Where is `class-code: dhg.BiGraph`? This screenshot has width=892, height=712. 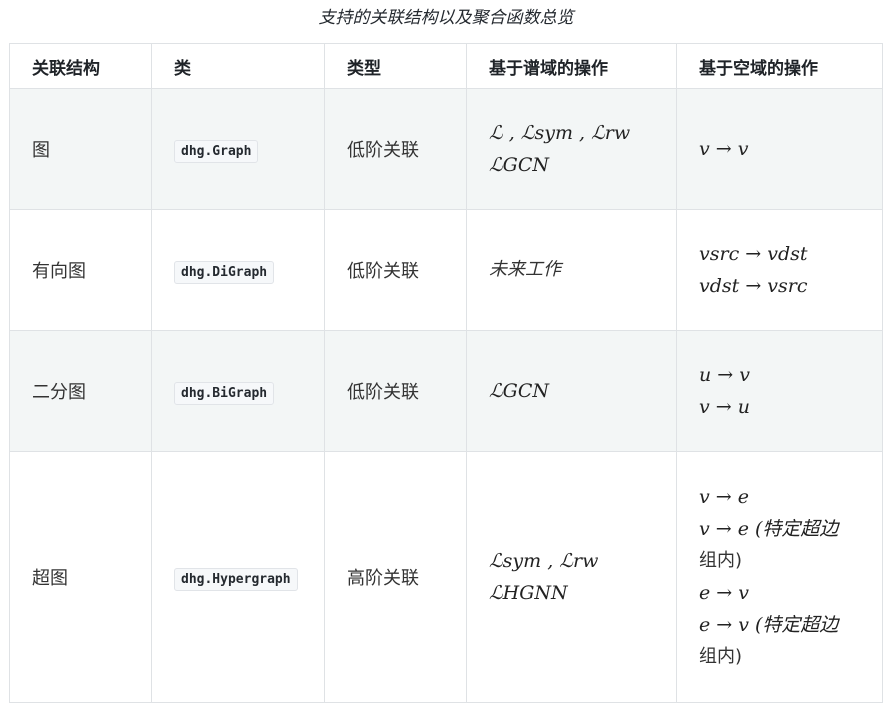 class-code: dhg.BiGraph is located at coordinates (224, 393).